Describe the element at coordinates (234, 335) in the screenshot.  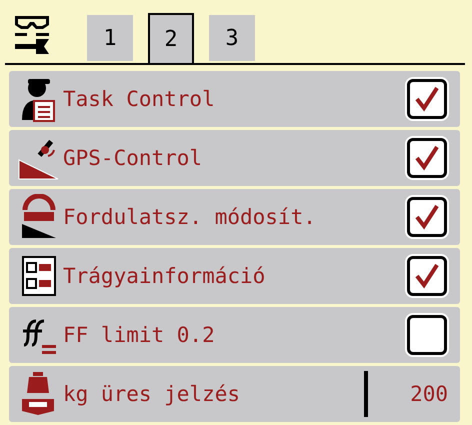
I see `setting-row: FF limit 0.2` at that location.